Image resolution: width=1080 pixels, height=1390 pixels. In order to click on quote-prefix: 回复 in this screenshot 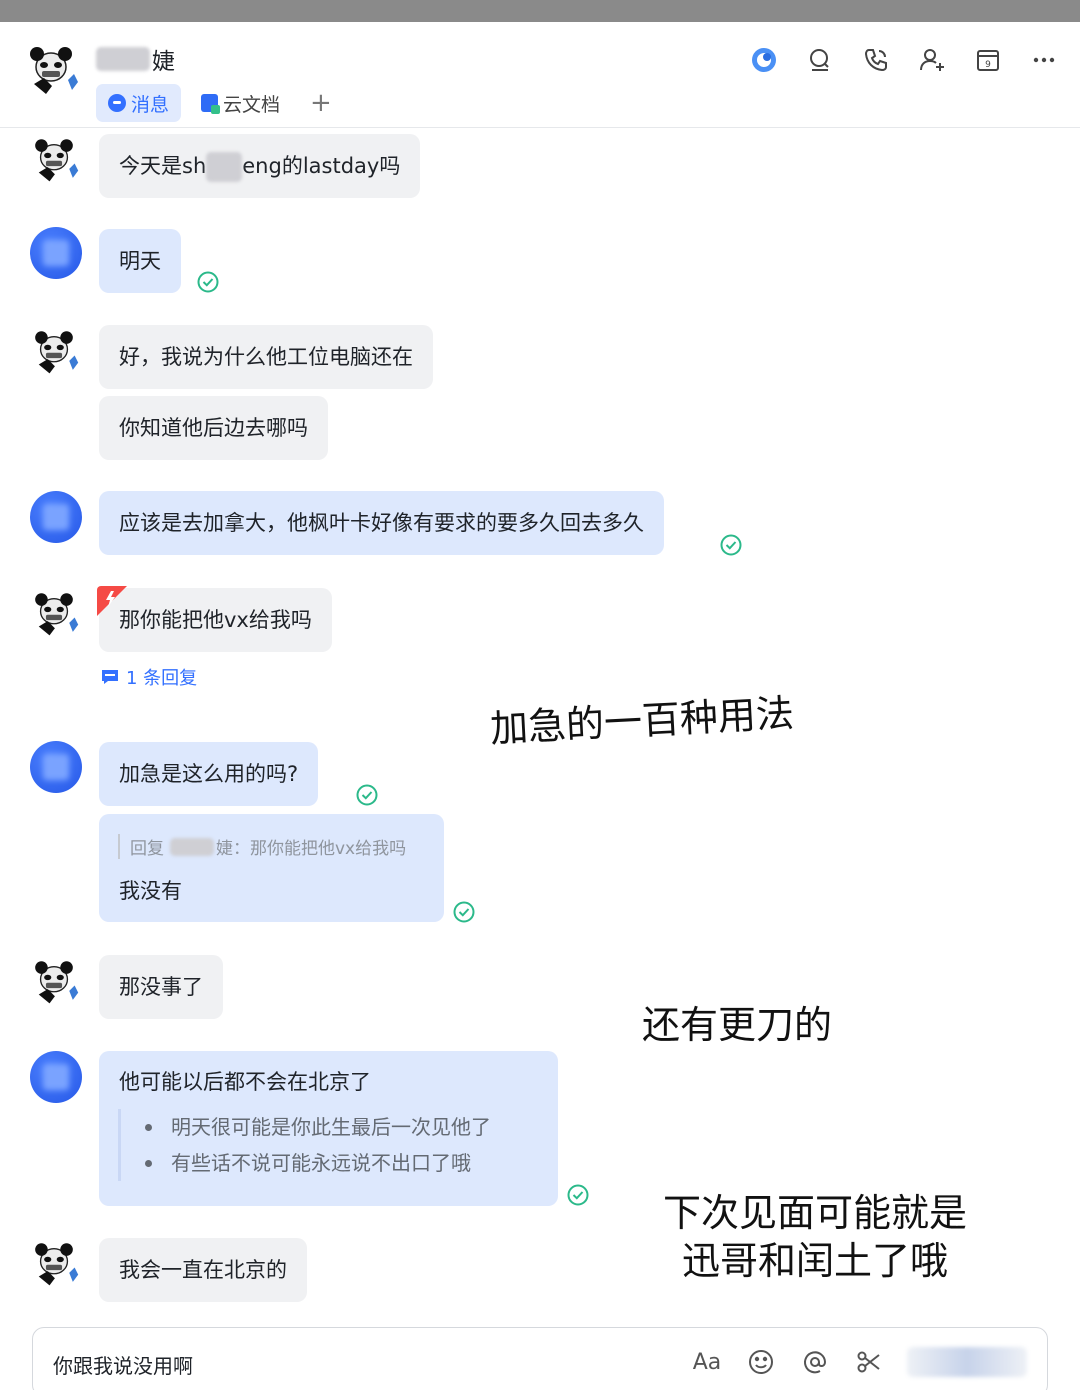, I will do `click(147, 849)`.